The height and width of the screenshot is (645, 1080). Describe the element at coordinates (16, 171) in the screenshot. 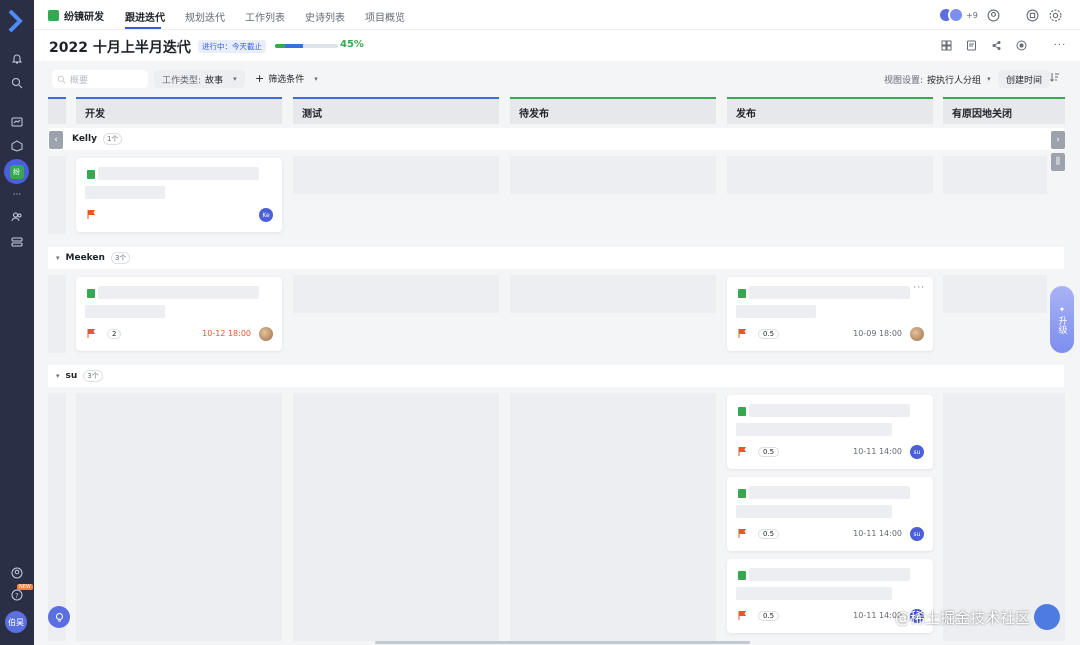

I see `sidebar-item-project-active: 纷` at that location.